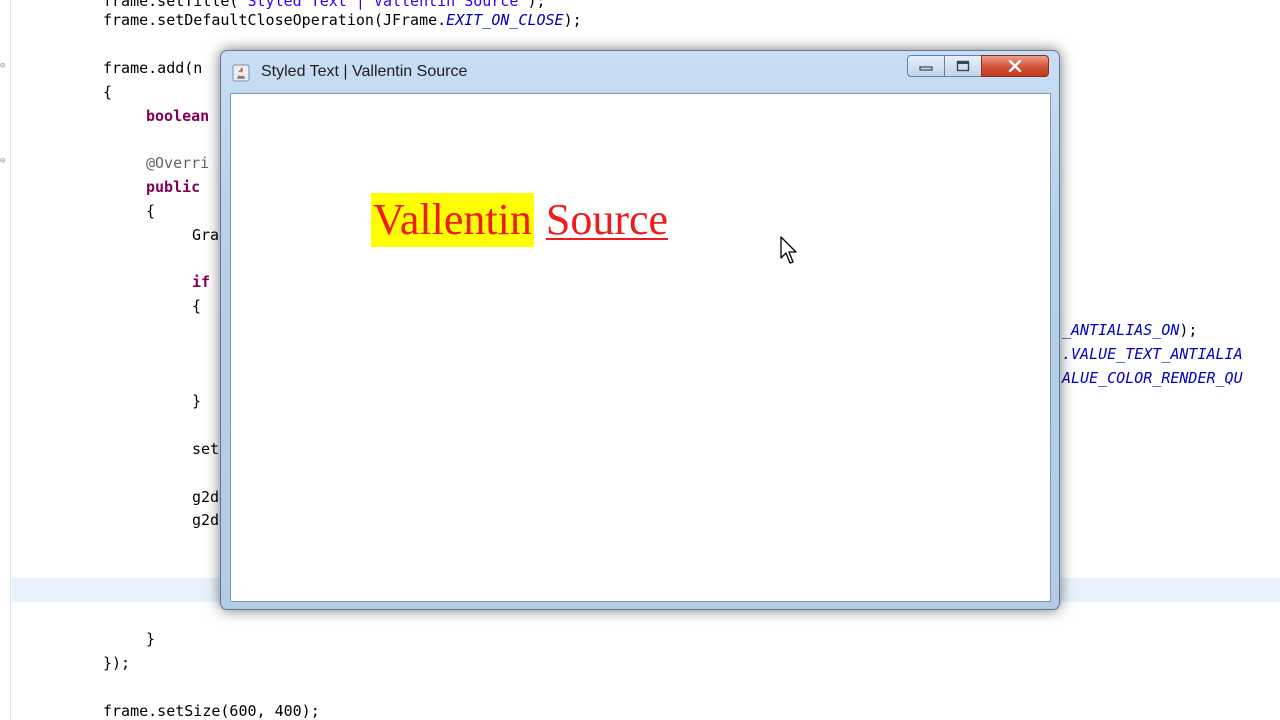 This screenshot has height=720, width=1280. What do you see at coordinates (275, 20) in the screenshot?
I see `code-token: frame.setDefaultCloseOperation(JFrame.` at bounding box center [275, 20].